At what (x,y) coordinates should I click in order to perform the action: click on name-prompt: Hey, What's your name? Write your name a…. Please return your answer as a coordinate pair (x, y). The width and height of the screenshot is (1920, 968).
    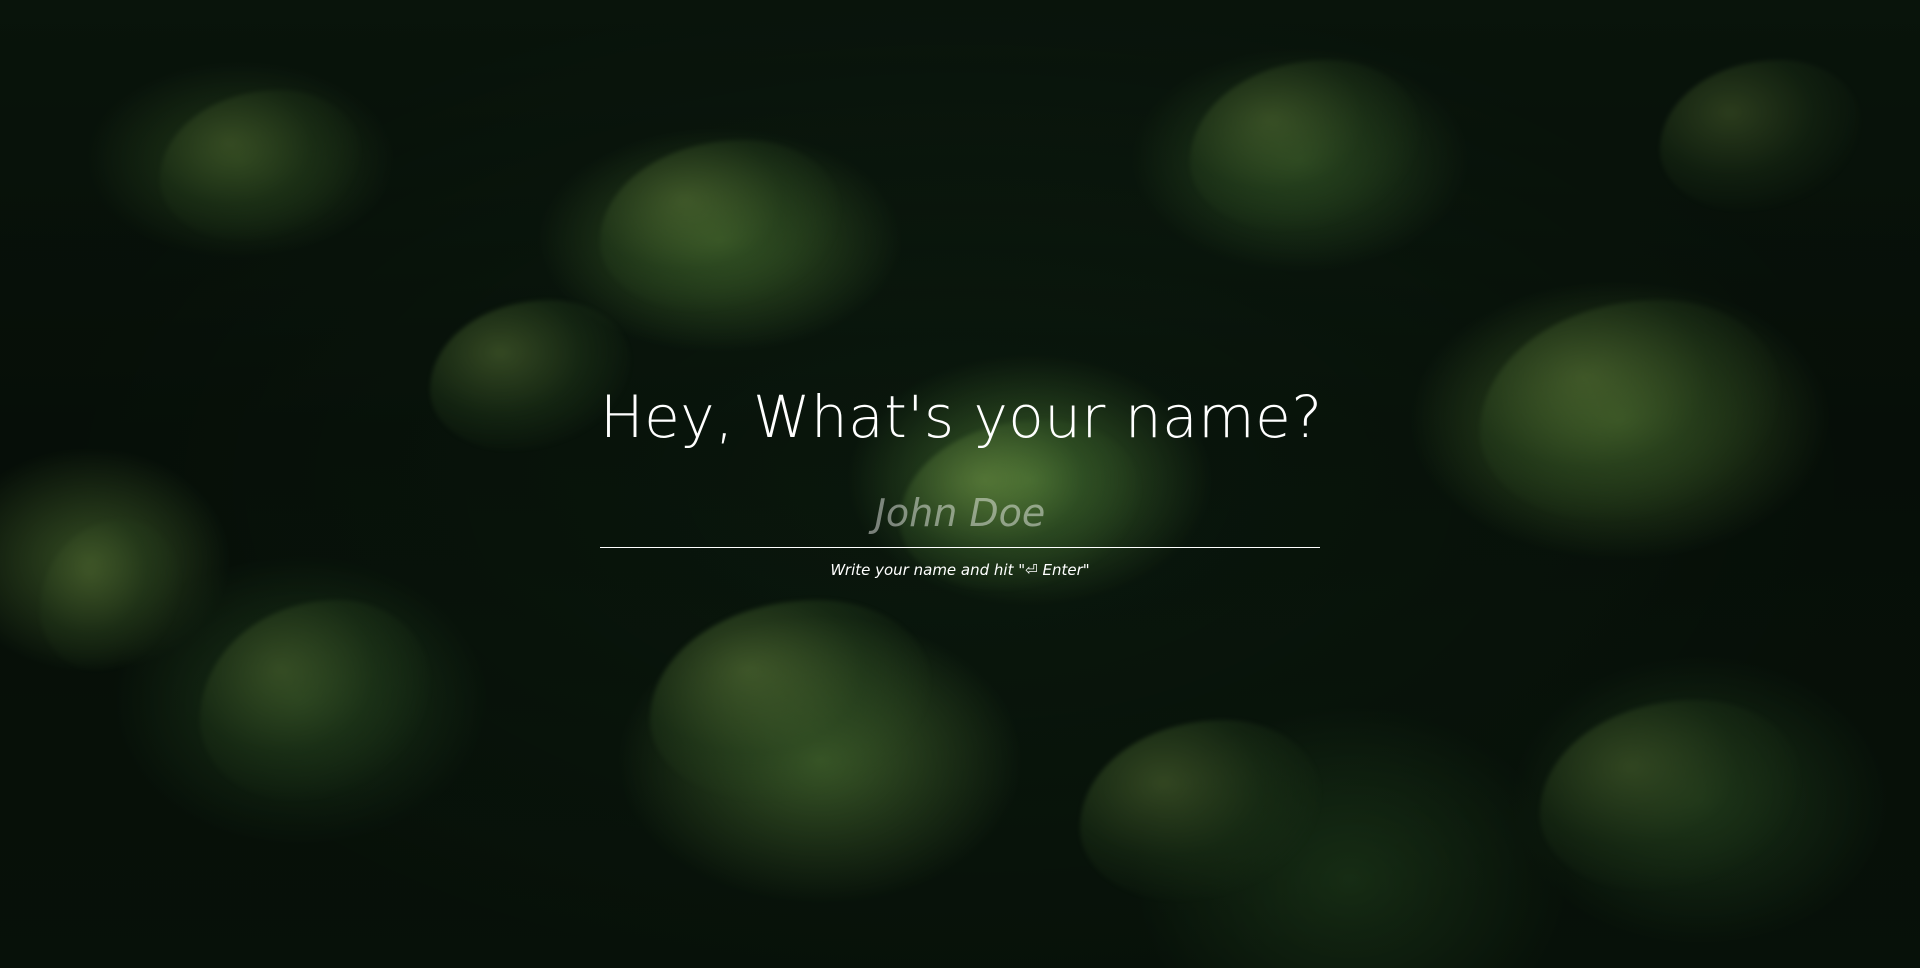
    Looking at the image, I should click on (961, 479).